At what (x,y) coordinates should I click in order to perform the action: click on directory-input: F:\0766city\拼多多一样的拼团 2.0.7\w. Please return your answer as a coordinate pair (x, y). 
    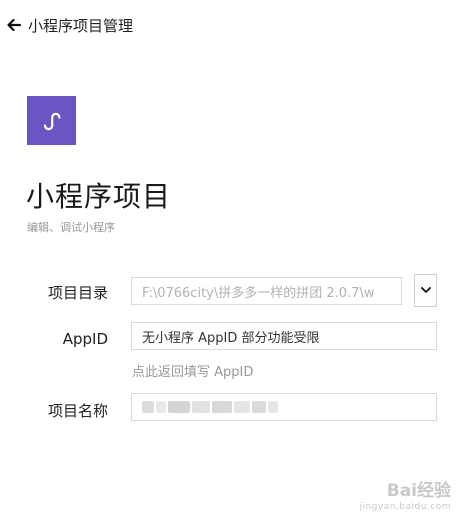
    Looking at the image, I should click on (266, 291).